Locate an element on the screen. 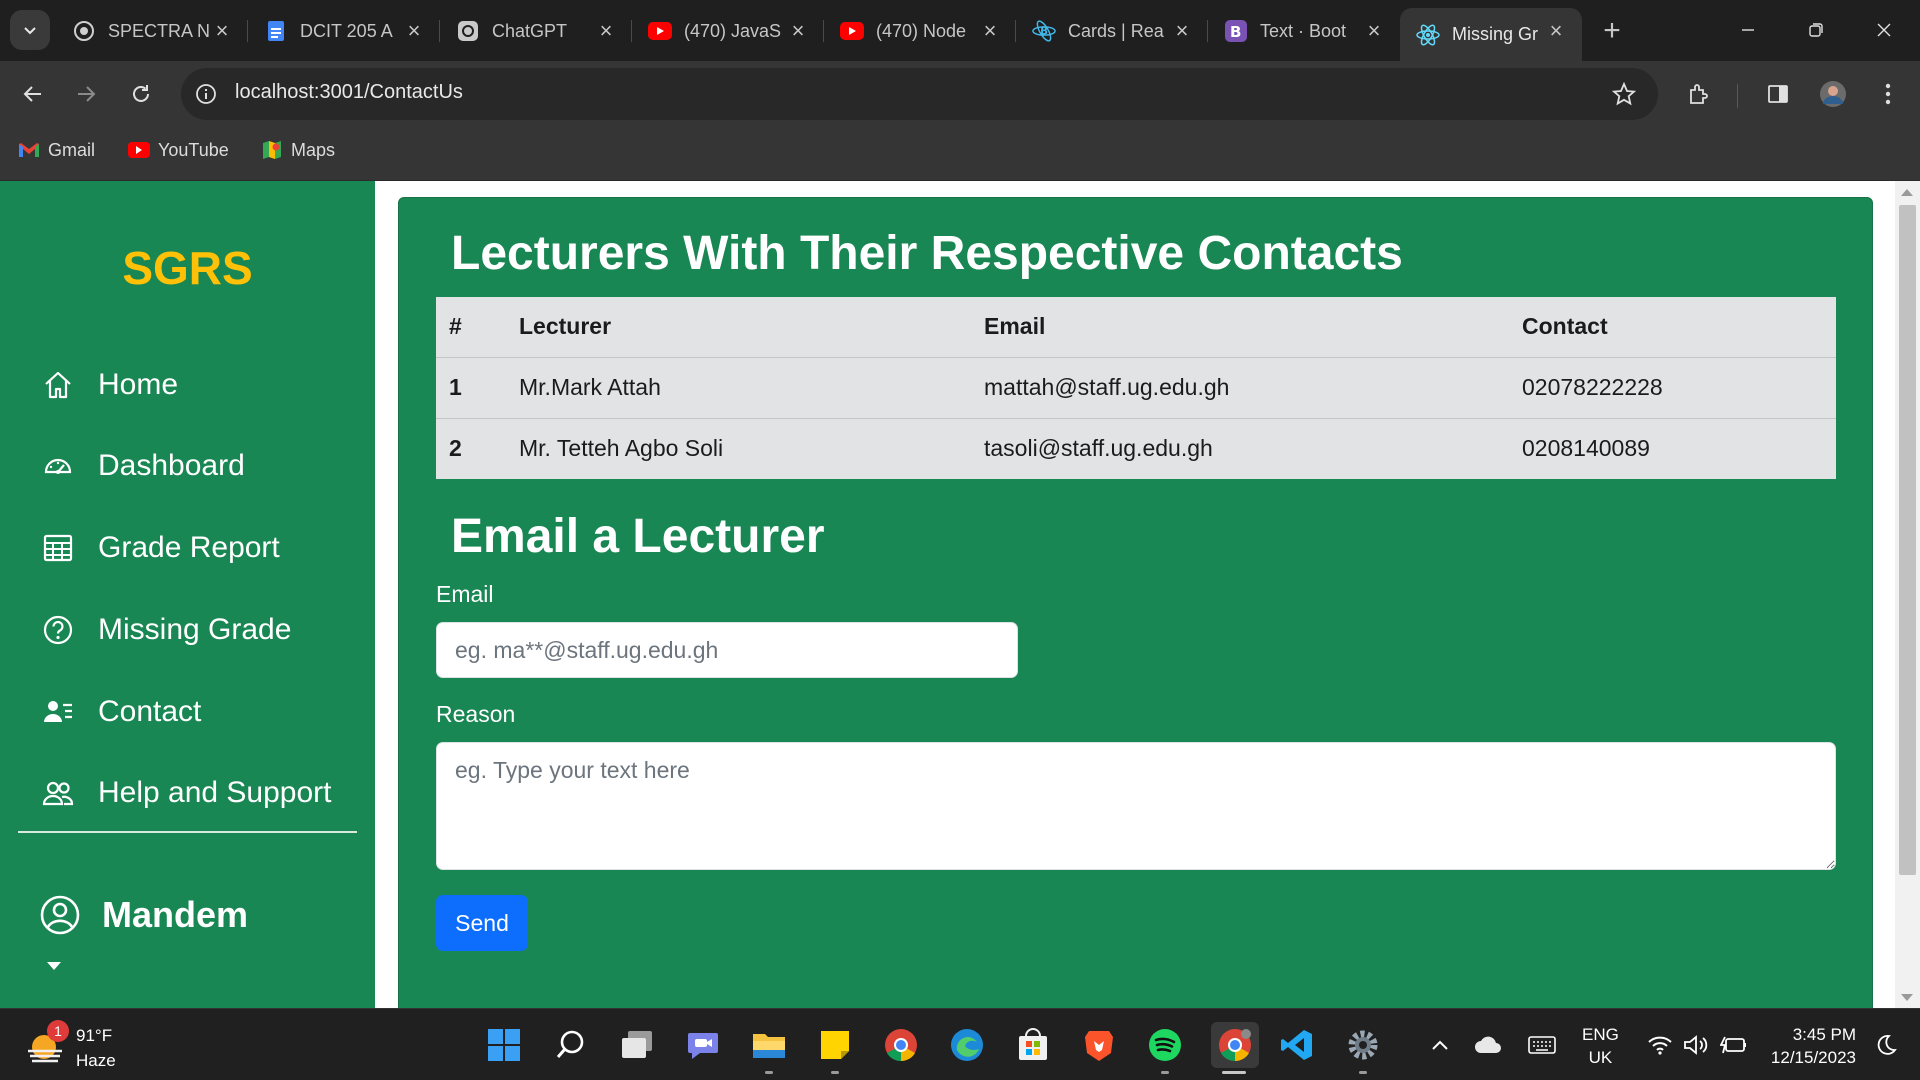 This screenshot has height=1080, width=1920. chrome-profile-icon is located at coordinates (1235, 1045).